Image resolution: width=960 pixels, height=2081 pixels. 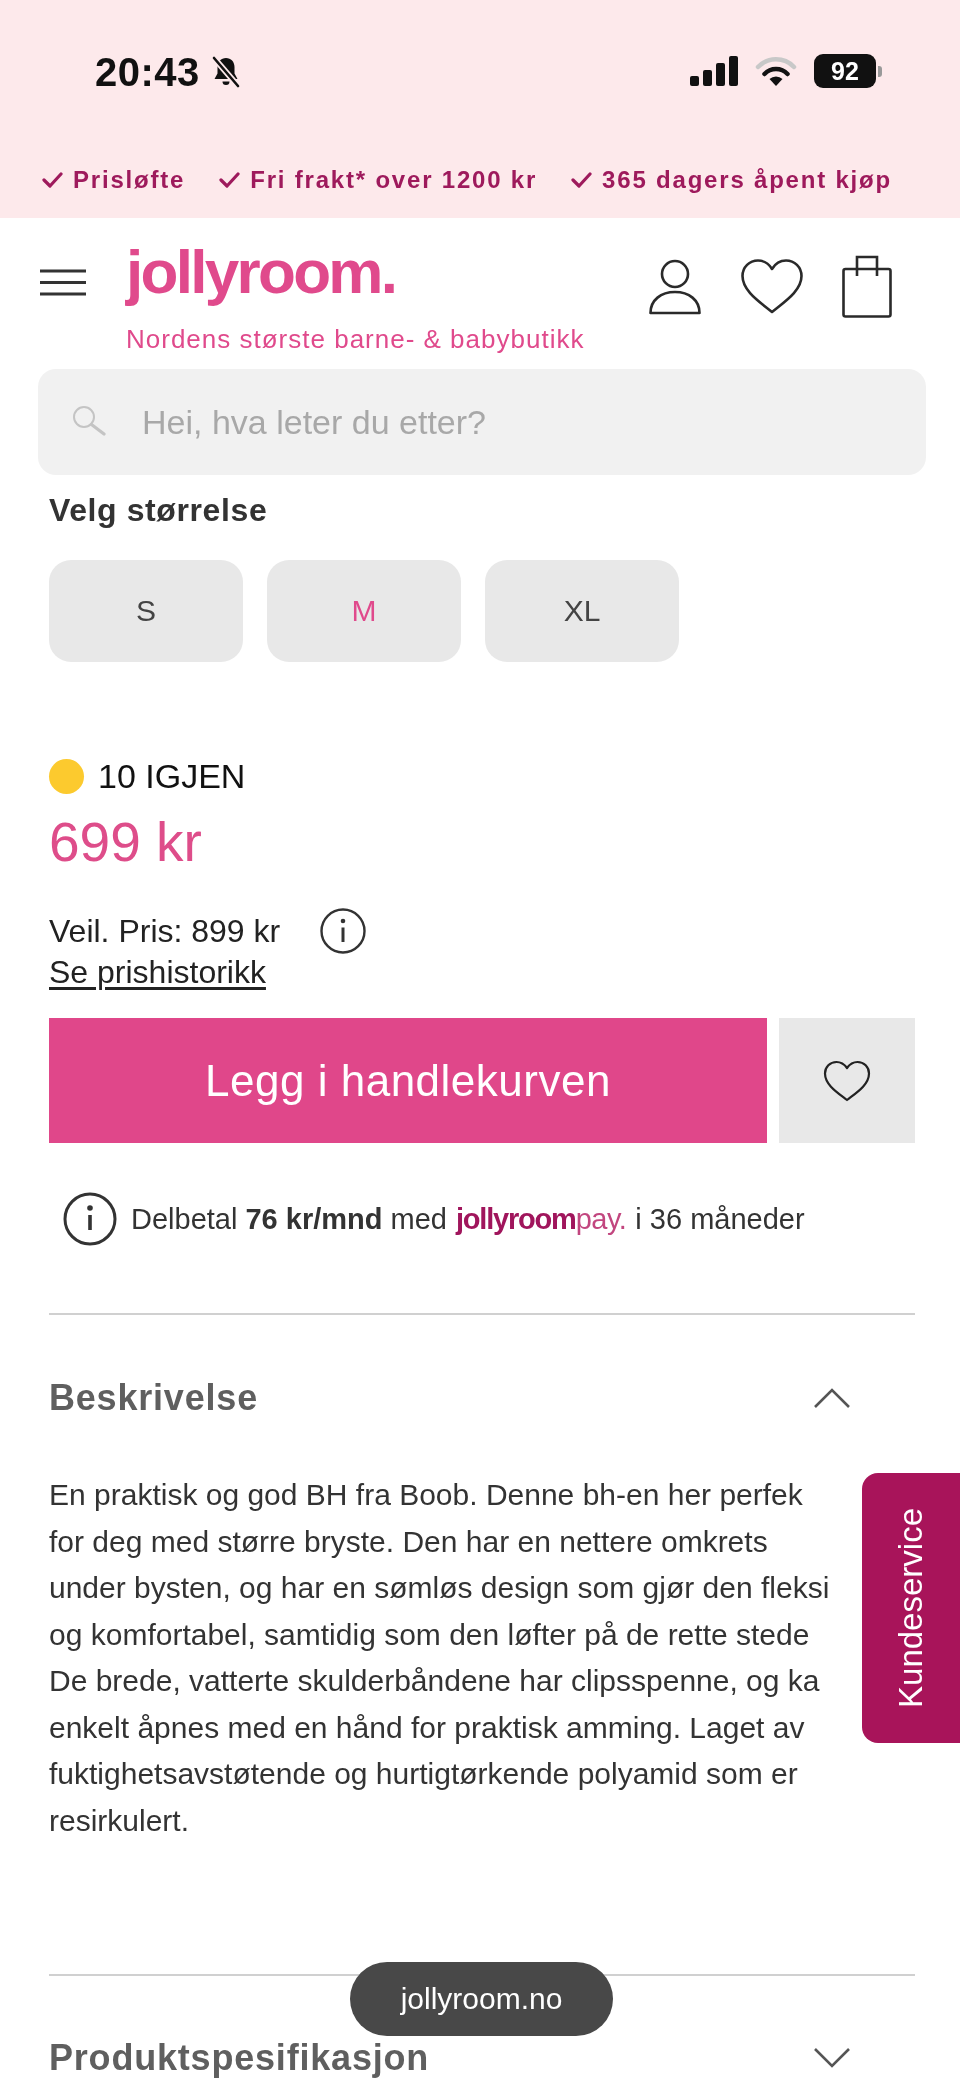 I want to click on description-text: En praktisk og god BH fra Boob. Denne bh-en her perfek for deg med større bryste. Den har en nettere omkrets under bysten, og har en sømløs design som gjør den fleksi og komfortabel, samtidig som den løfter på de rette stede De brede, vatterte skulderbåndene har clipsspenne, og ka enkelt åpnes med en hånd for praktisk amming. Laget av fuktighetsavstøtende og hurtigtørkende polyamid som er resirkulert., so click(x=439, y=1658).